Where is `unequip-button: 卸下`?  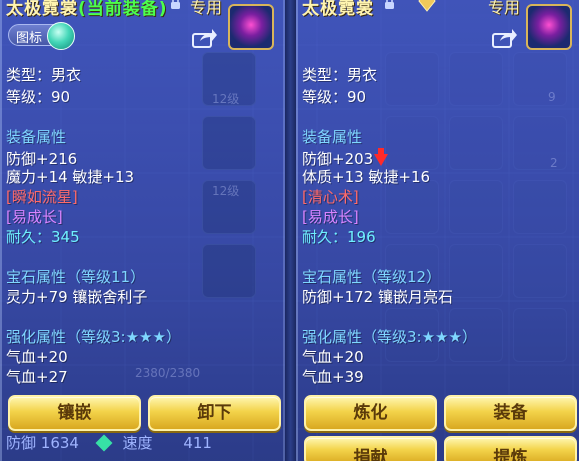 unequip-button: 卸下 is located at coordinates (214, 413).